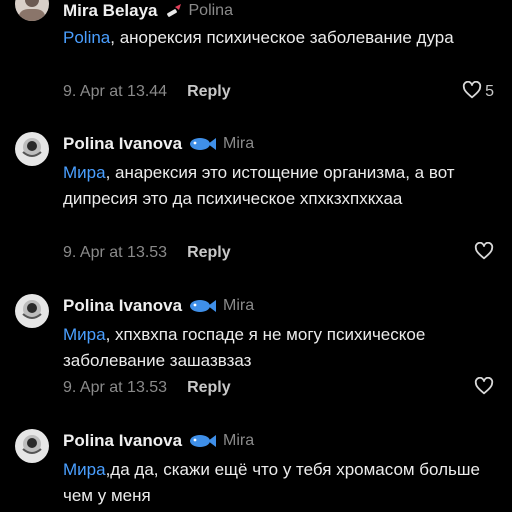  I want to click on lipstick-icon, so click(174, 11).